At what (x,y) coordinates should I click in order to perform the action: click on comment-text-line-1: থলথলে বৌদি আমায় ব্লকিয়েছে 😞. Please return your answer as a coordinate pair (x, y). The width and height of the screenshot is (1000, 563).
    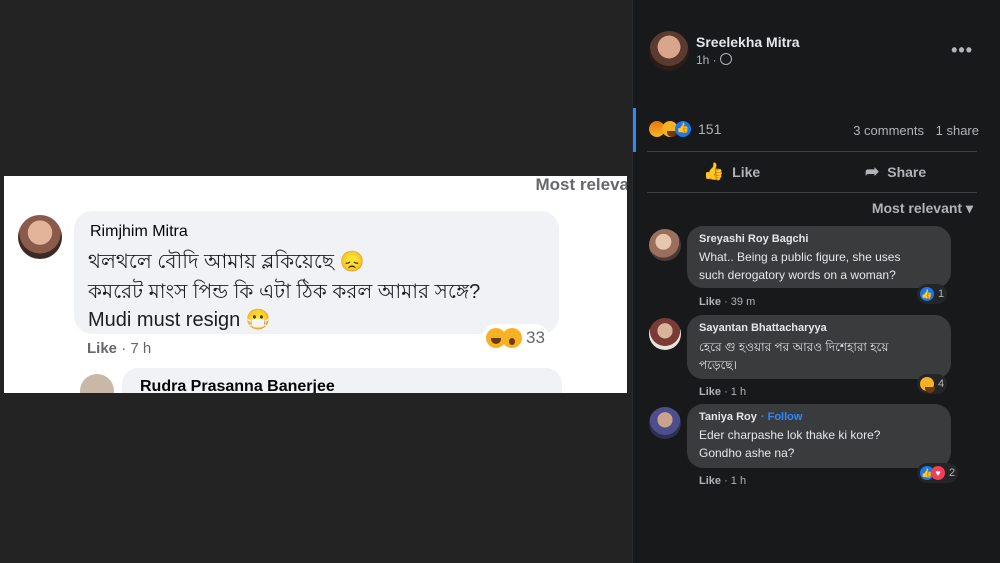
    Looking at the image, I should click on (226, 262).